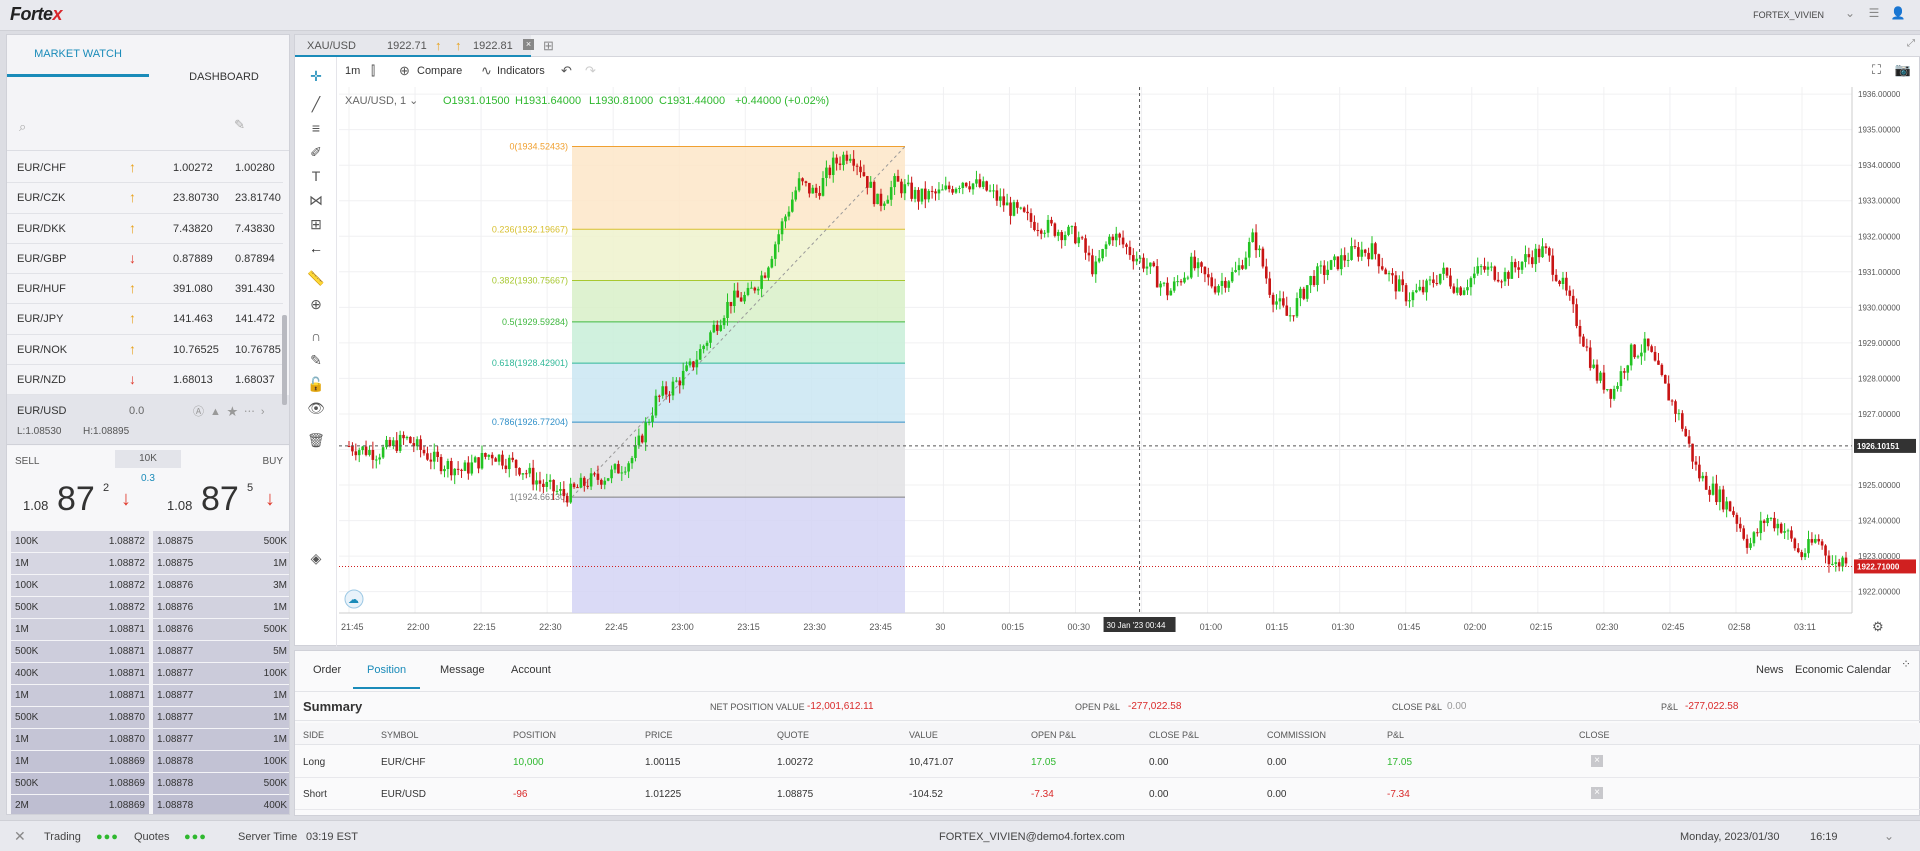  Describe the element at coordinates (528, 44) in the screenshot. I see `close-tab-icon: ×` at that location.